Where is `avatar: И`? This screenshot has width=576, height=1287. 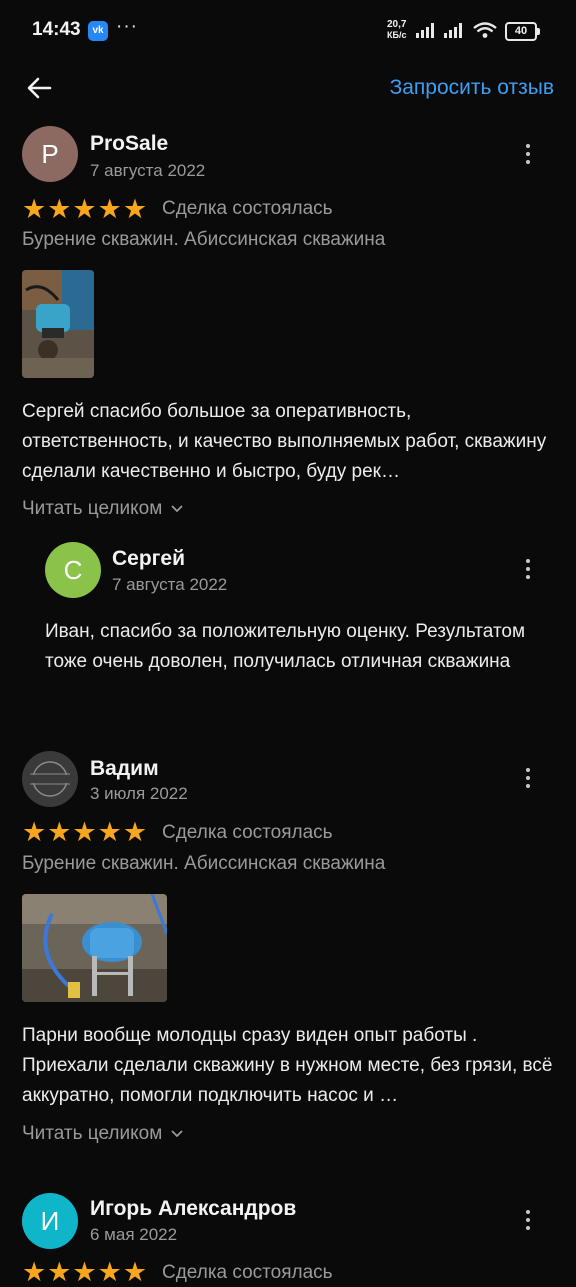
avatar: И is located at coordinates (50, 1221).